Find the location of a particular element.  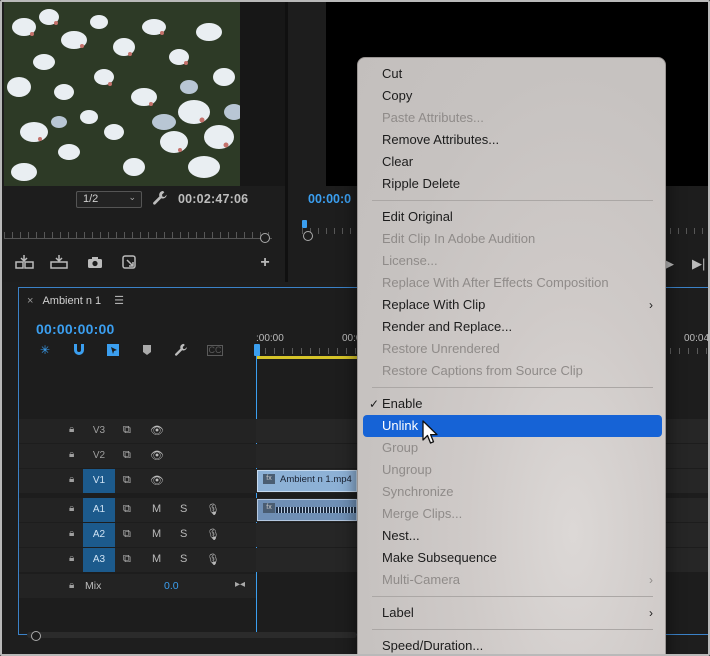

camera-icon is located at coordinates (95, 263).